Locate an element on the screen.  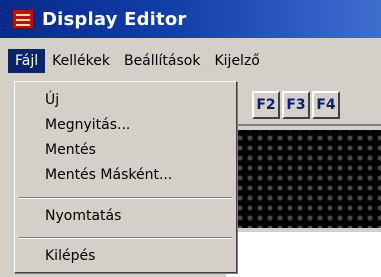
f3-button: F3 is located at coordinates (296, 105).